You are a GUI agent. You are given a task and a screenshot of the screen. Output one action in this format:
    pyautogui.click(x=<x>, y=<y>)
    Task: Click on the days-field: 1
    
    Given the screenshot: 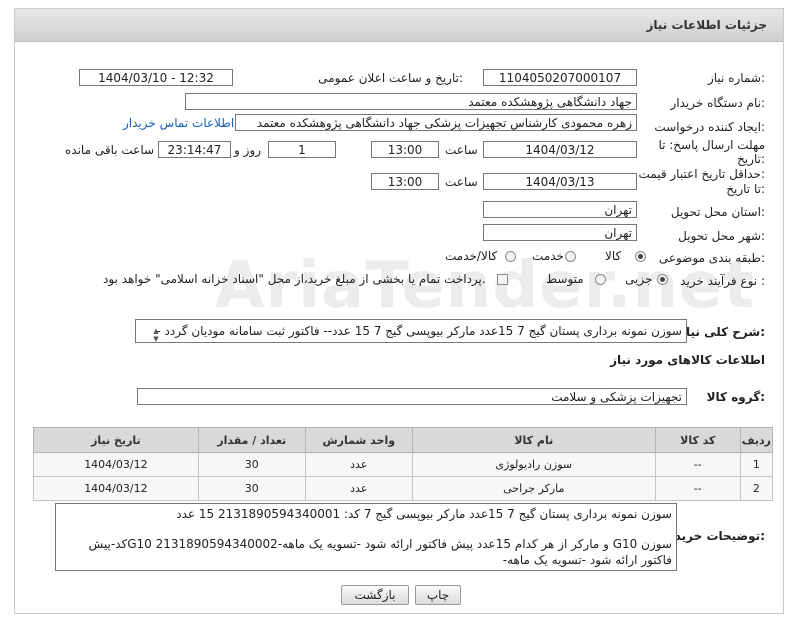 What is the action you would take?
    pyautogui.click(x=302, y=149)
    